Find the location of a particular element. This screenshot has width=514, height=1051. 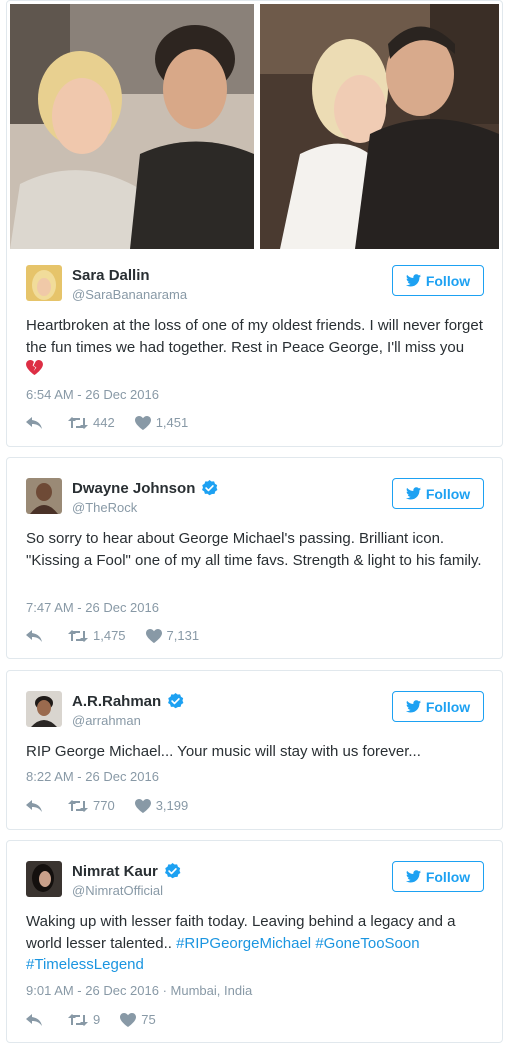

retweet-button: 770 is located at coordinates (91, 805).